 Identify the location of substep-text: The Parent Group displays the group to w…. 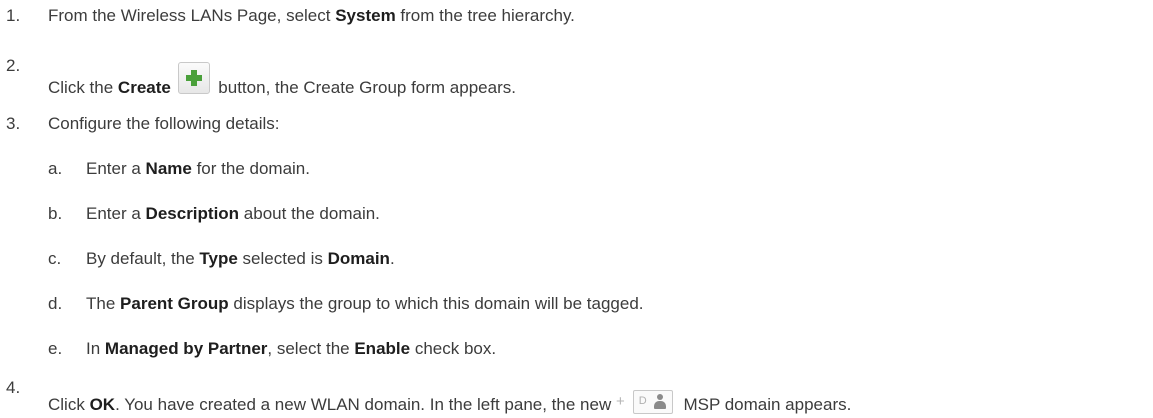
(365, 303).